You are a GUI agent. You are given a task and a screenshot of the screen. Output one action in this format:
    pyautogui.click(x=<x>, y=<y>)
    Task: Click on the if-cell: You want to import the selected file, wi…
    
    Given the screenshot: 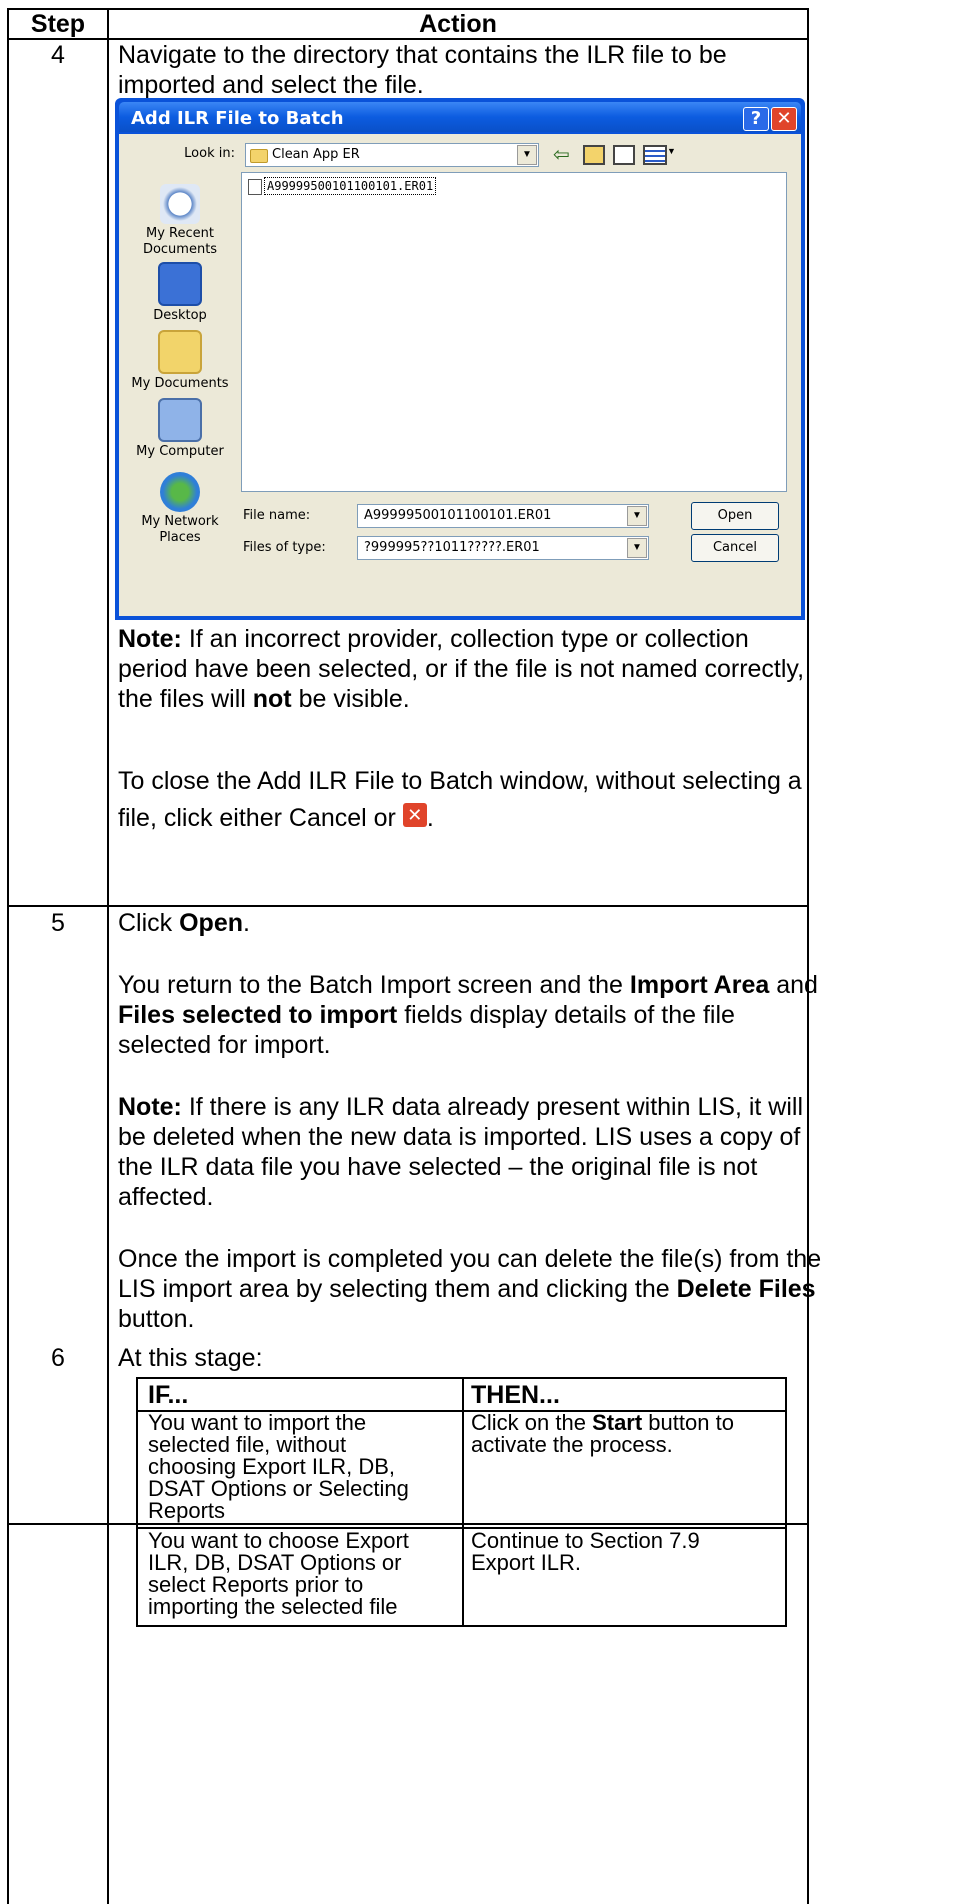 What is the action you would take?
    pyautogui.click(x=278, y=1467)
    